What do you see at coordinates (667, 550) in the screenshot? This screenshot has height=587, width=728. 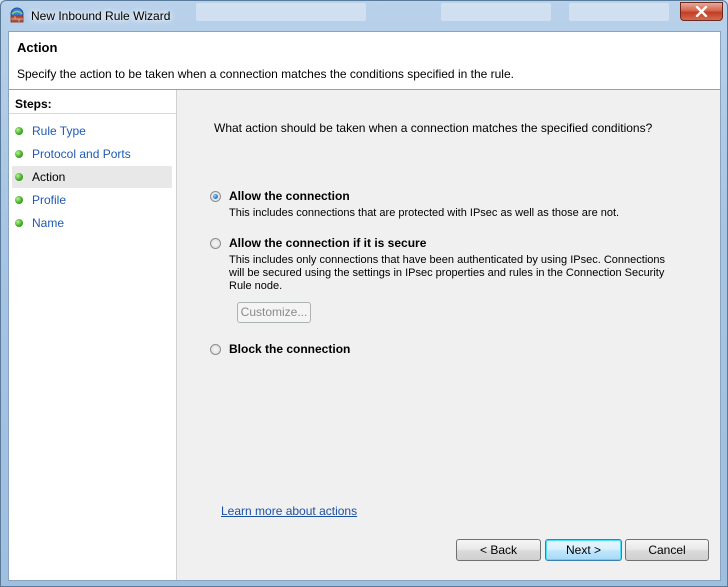 I see `cancel-button: Cancel` at bounding box center [667, 550].